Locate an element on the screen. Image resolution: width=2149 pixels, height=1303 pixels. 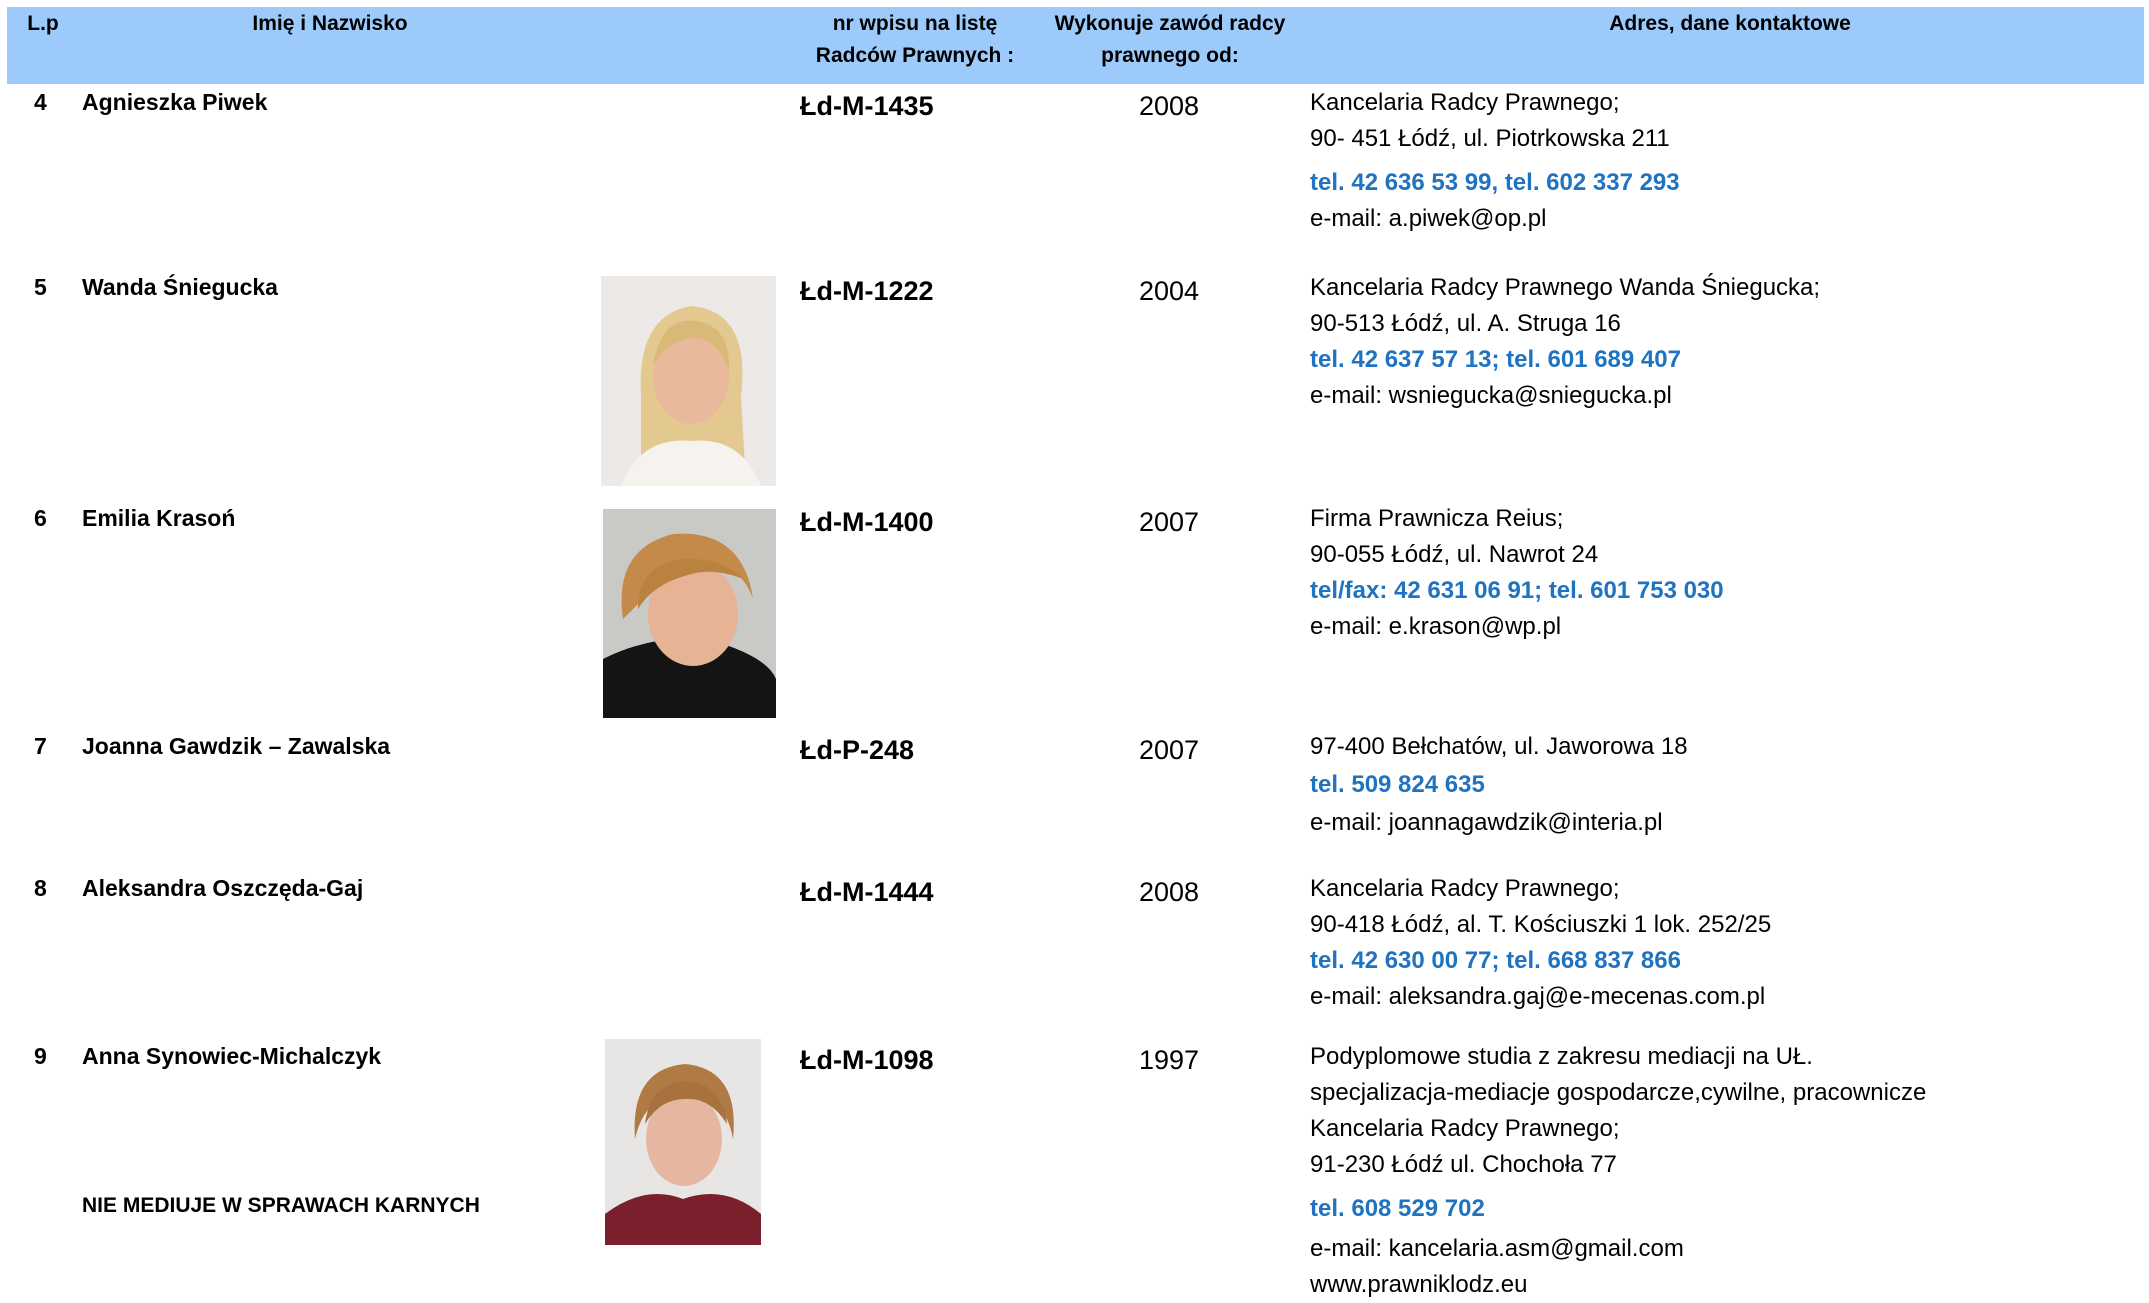
header-since-line2: prawnego od: is located at coordinates (1170, 55).